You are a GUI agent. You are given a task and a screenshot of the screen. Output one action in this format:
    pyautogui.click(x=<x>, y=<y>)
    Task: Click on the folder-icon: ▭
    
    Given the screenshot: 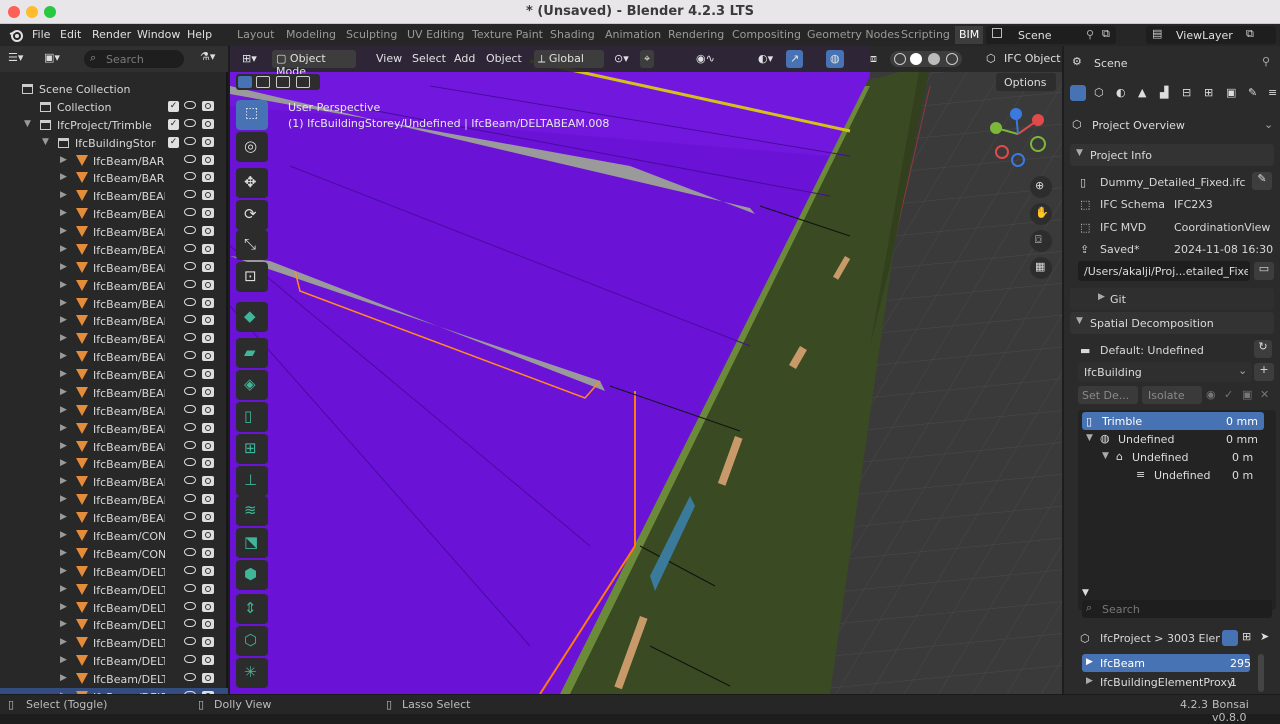 What is the action you would take?
    pyautogui.click(x=1264, y=271)
    